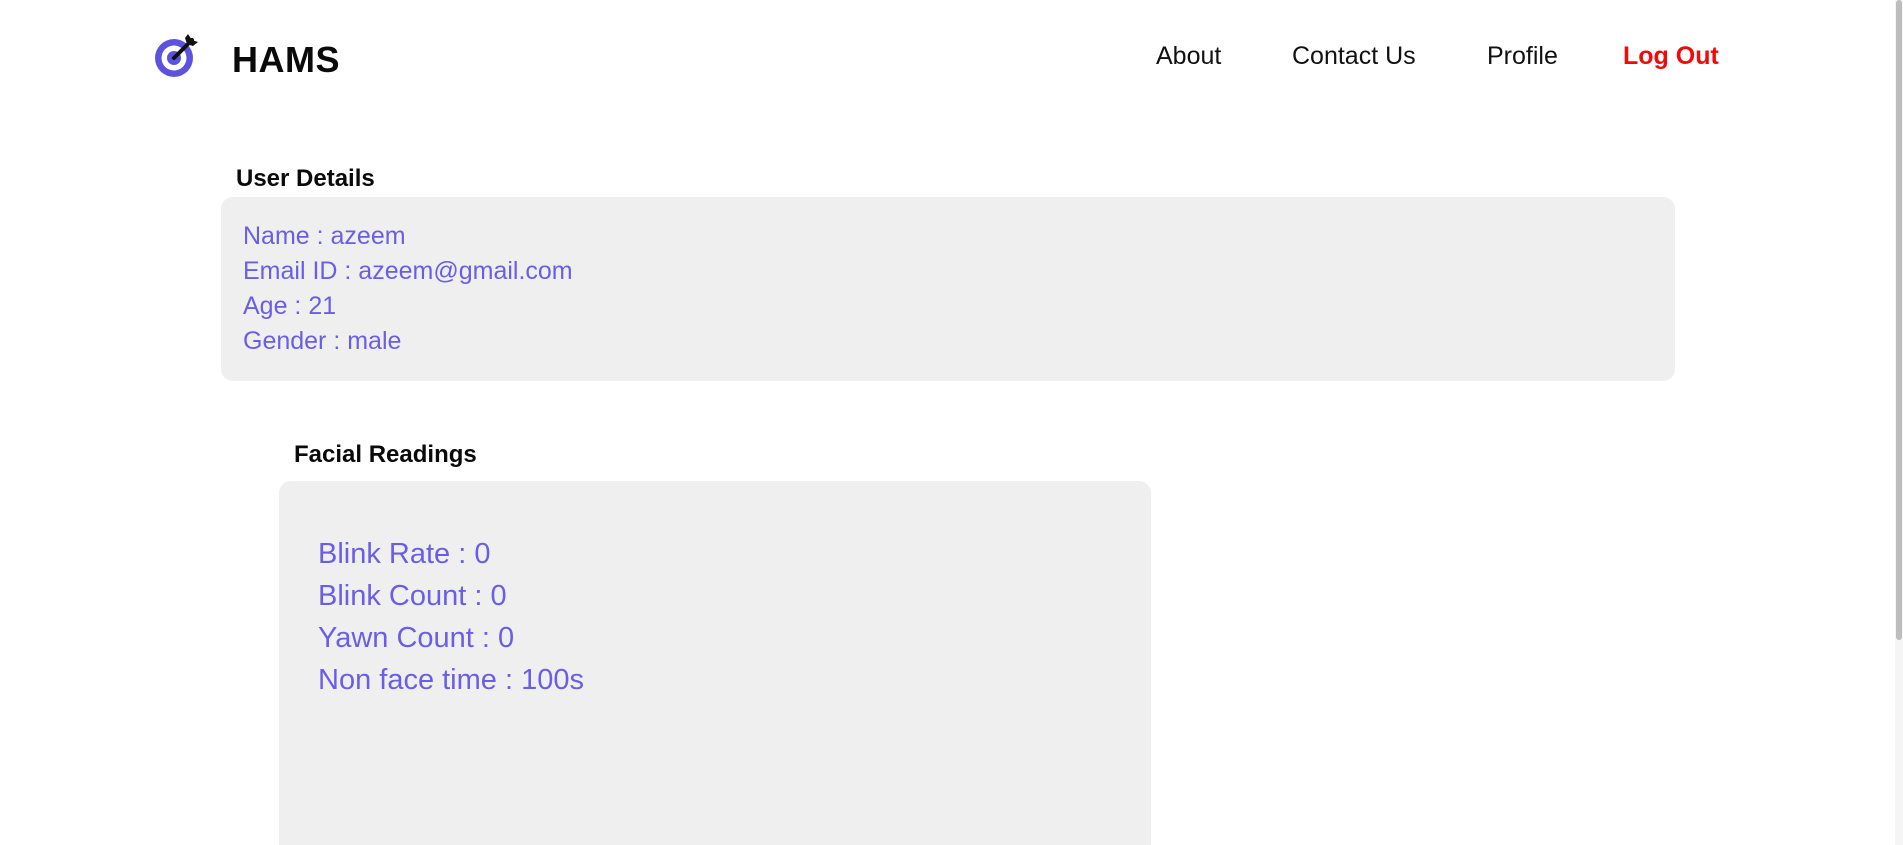 The image size is (1903, 845). I want to click on brand-name: HAMS, so click(286, 60).